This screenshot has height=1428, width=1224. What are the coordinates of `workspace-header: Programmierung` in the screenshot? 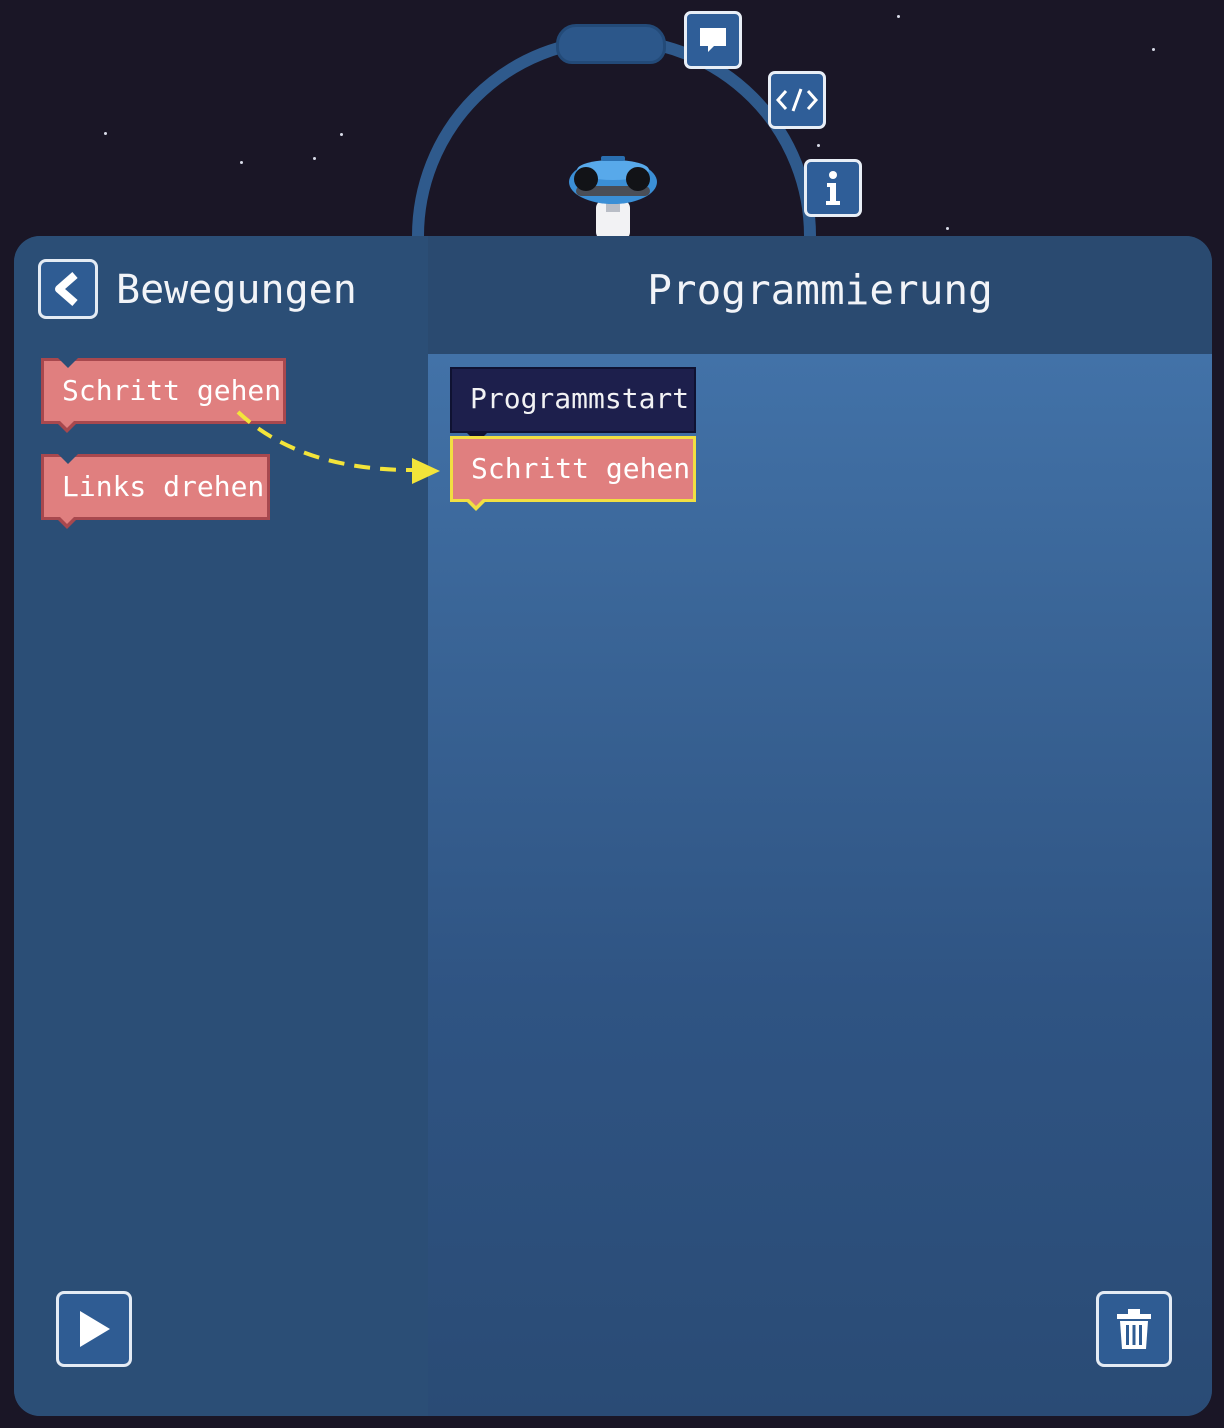 It's located at (820, 295).